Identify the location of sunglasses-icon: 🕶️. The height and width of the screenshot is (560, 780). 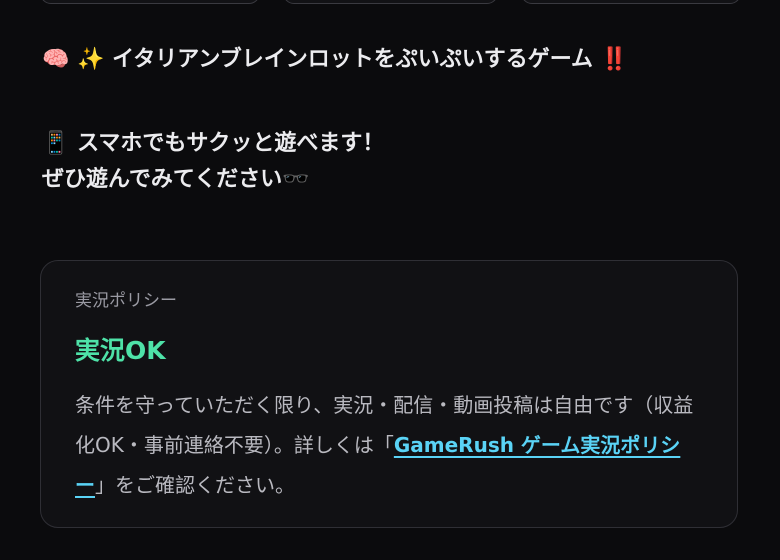
(296, 179).